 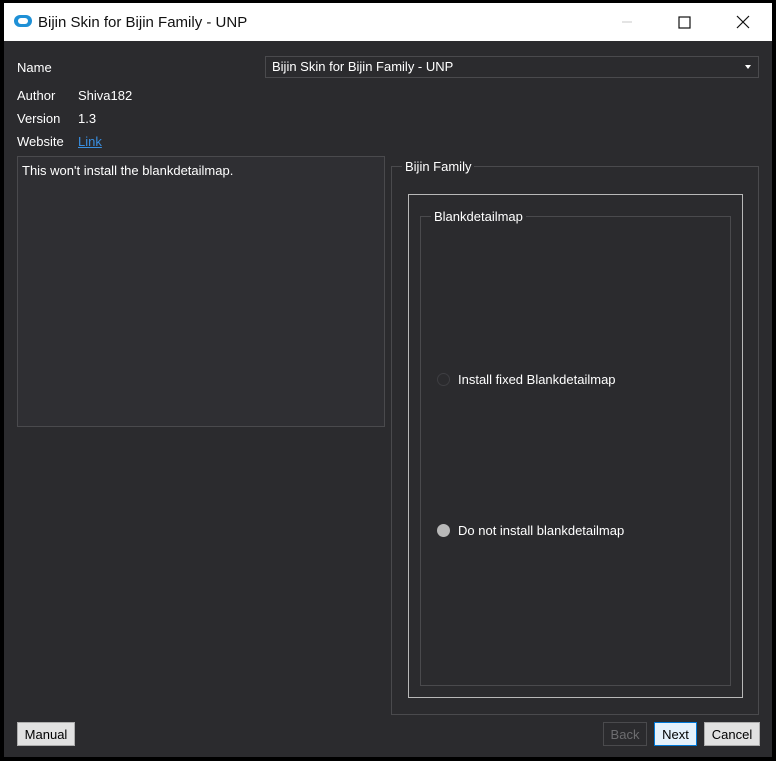 I want to click on radio-button-unchecked, so click(x=443, y=379).